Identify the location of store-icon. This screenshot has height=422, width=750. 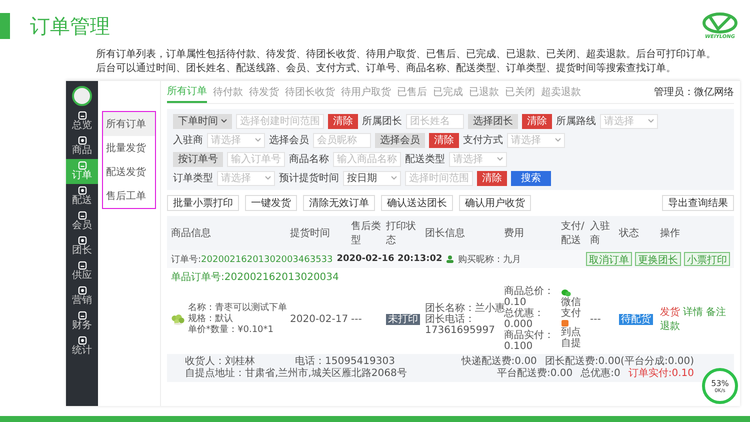
(565, 323).